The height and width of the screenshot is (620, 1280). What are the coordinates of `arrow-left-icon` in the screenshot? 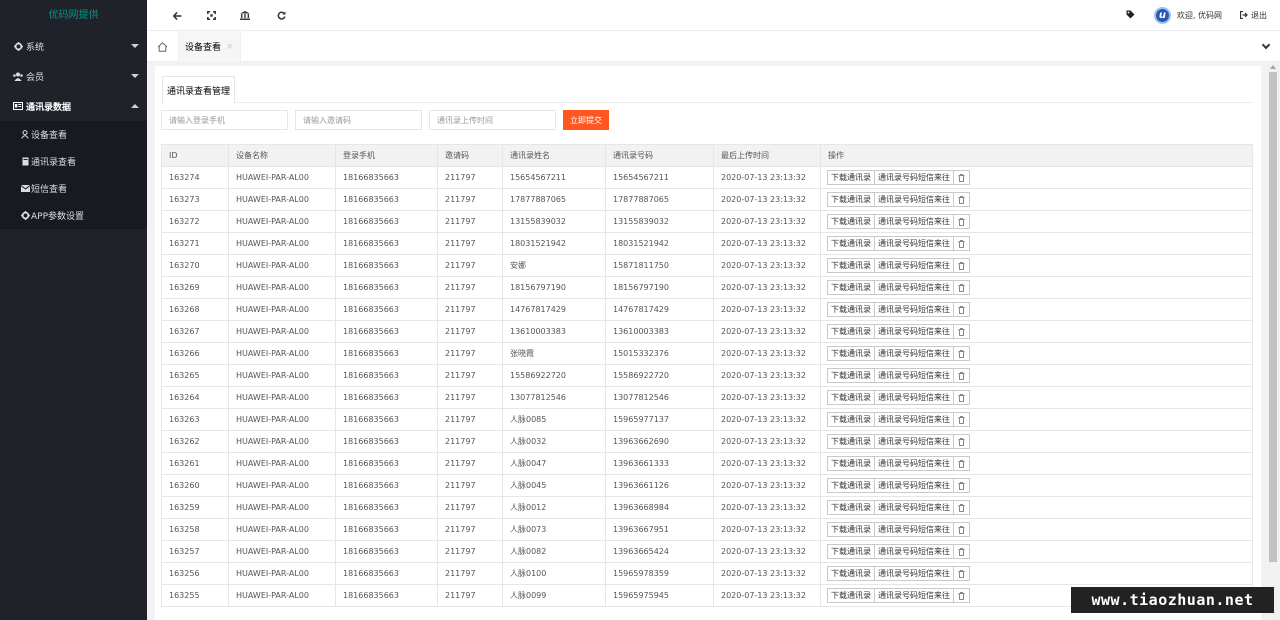 It's located at (177, 15).